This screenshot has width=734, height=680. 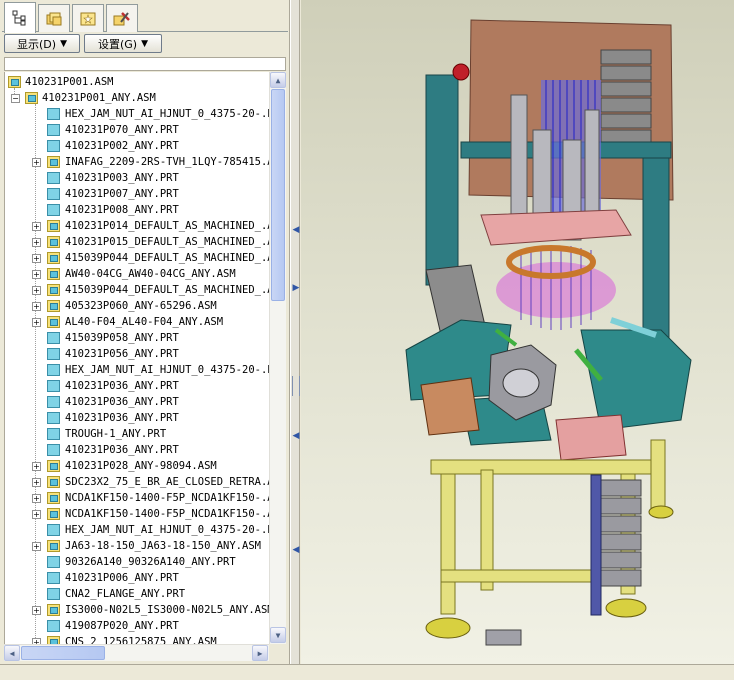 What do you see at coordinates (15, 98) in the screenshot?
I see `collapse-icon: −` at bounding box center [15, 98].